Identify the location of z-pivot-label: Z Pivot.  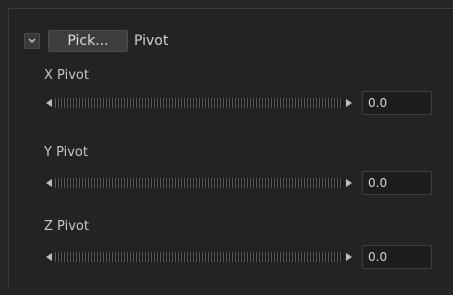
(66, 226).